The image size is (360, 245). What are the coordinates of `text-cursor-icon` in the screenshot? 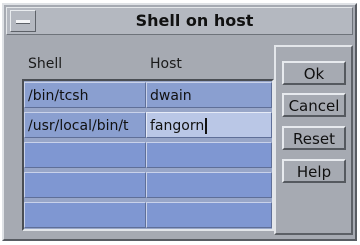 It's located at (206, 126).